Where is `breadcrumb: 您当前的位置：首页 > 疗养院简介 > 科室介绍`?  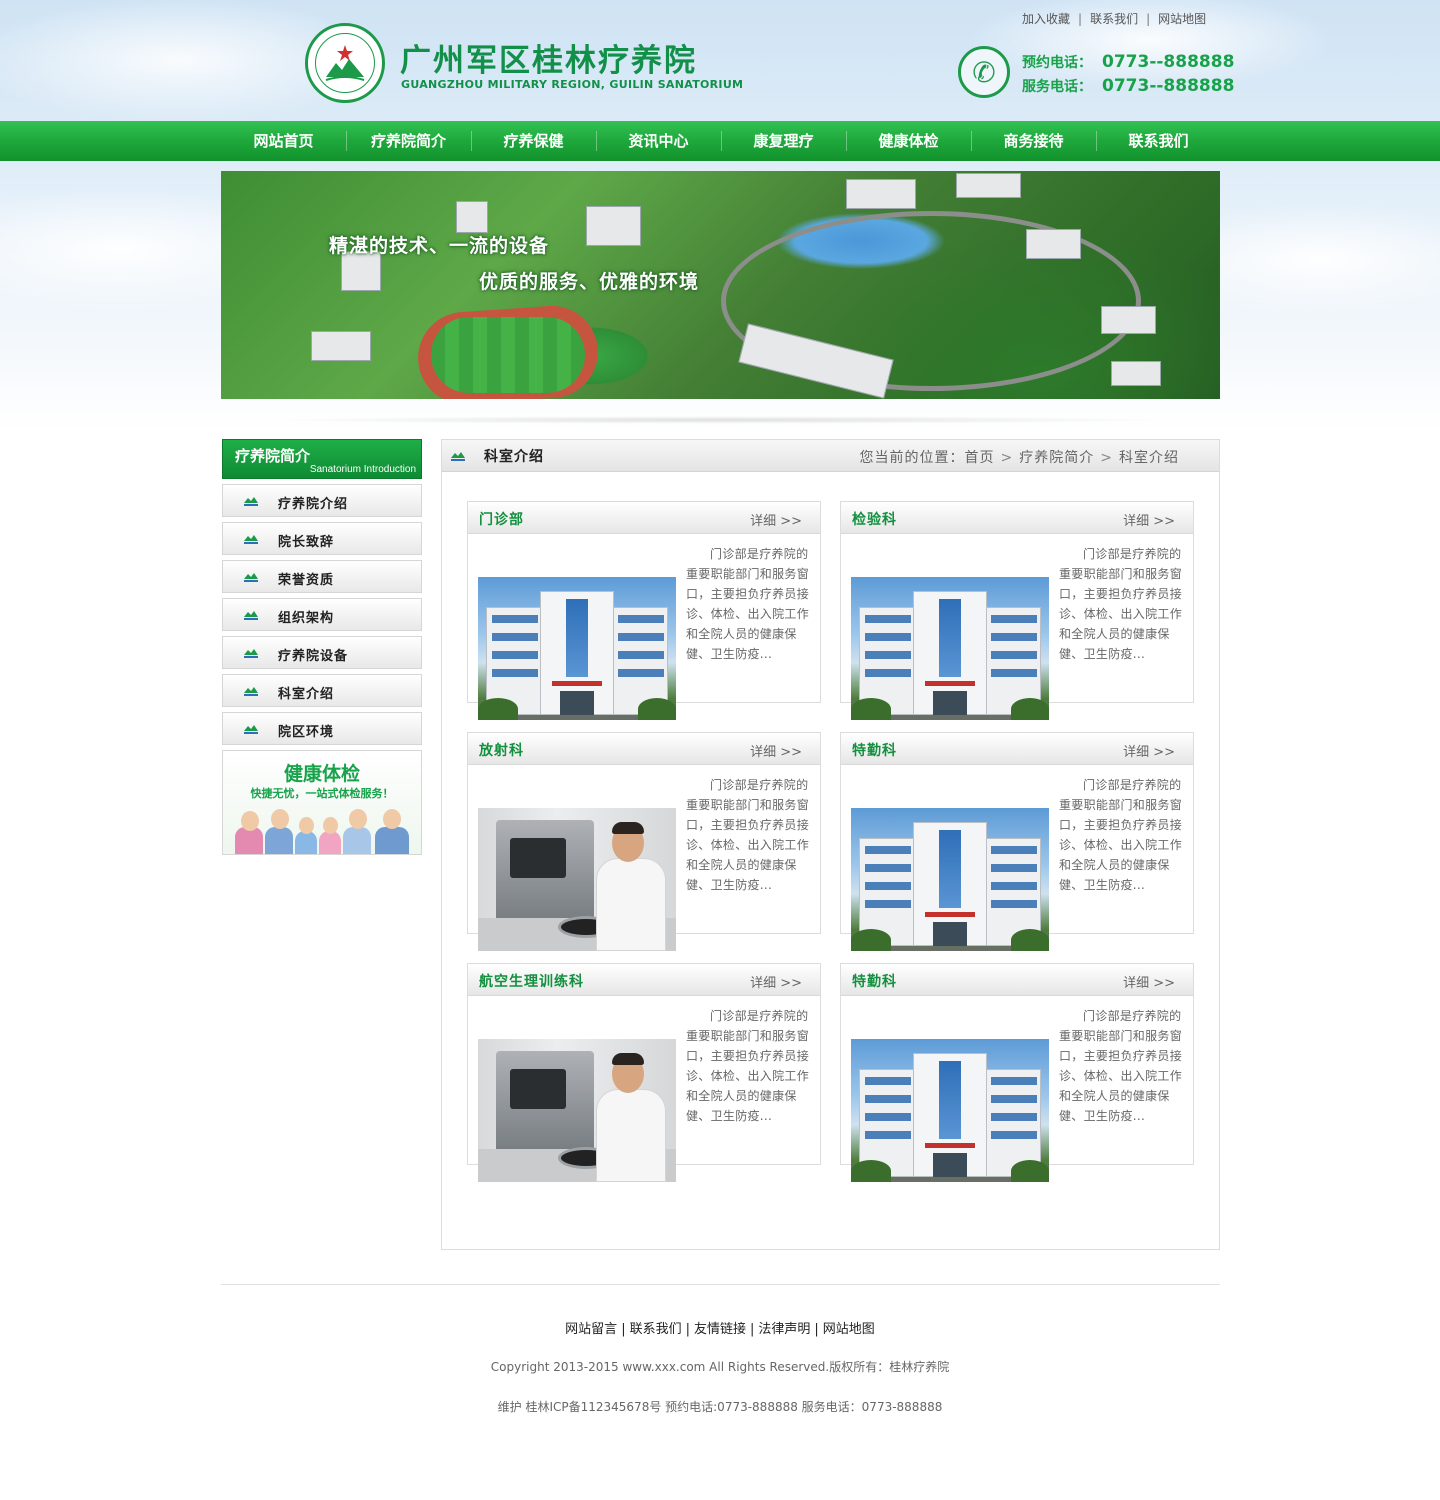 breadcrumb: 您当前的位置：首页 > 疗养院简介 > 科室介绍 is located at coordinates (1019, 458).